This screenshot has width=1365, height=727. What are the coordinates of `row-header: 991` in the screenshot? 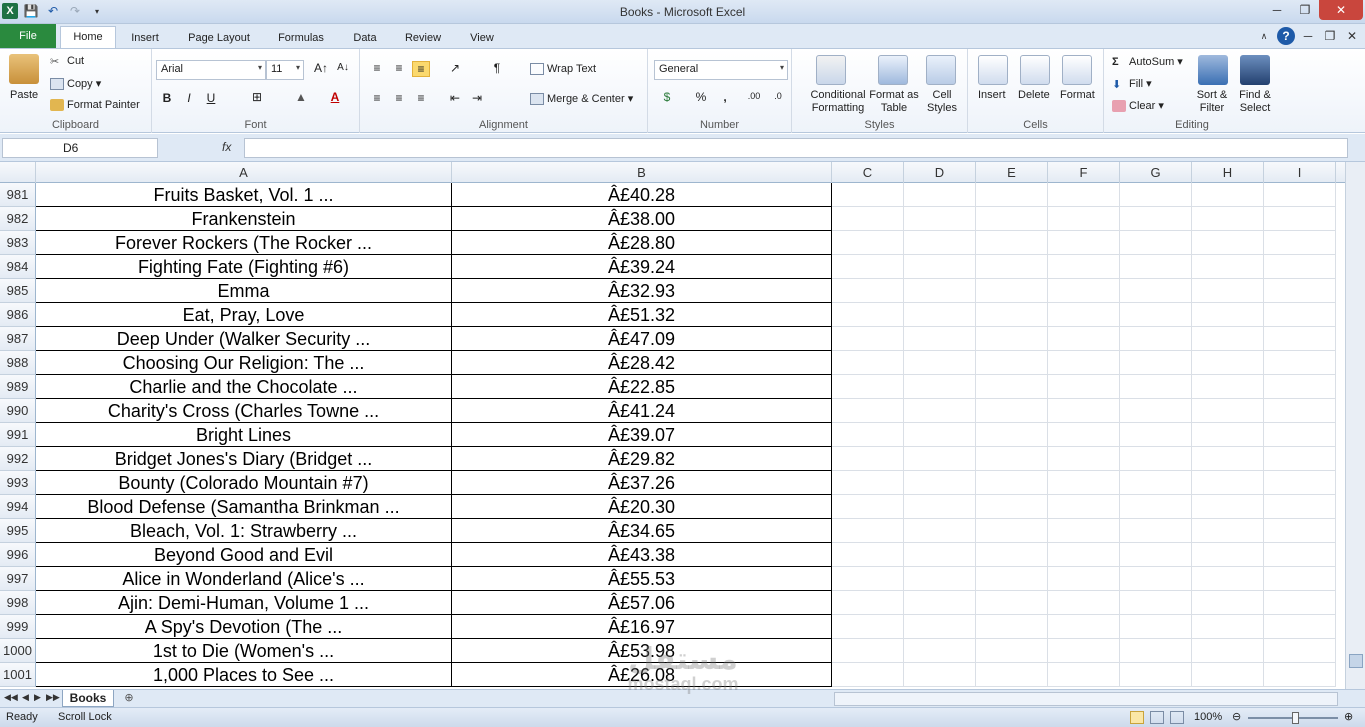 It's located at (18, 435).